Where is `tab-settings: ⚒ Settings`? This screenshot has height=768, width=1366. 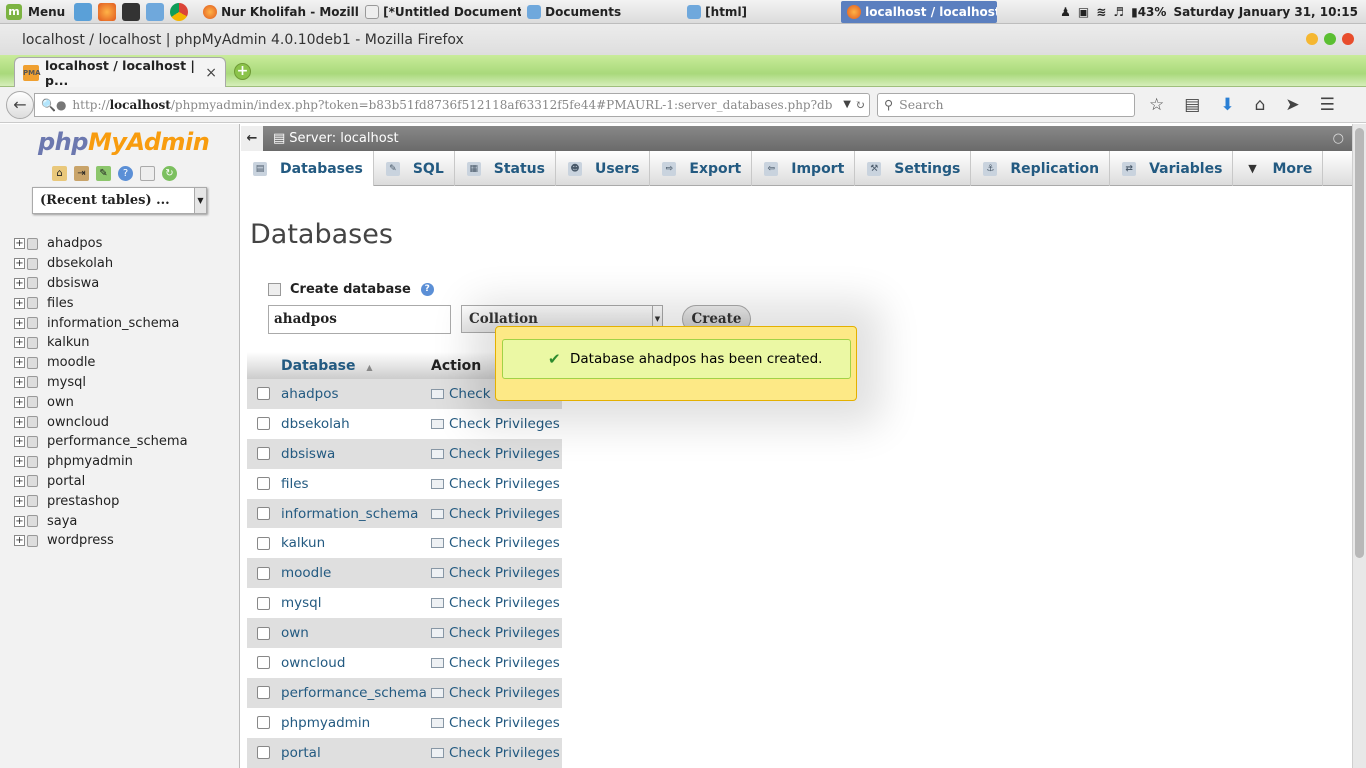
tab-settings: ⚒ Settings is located at coordinates (913, 168).